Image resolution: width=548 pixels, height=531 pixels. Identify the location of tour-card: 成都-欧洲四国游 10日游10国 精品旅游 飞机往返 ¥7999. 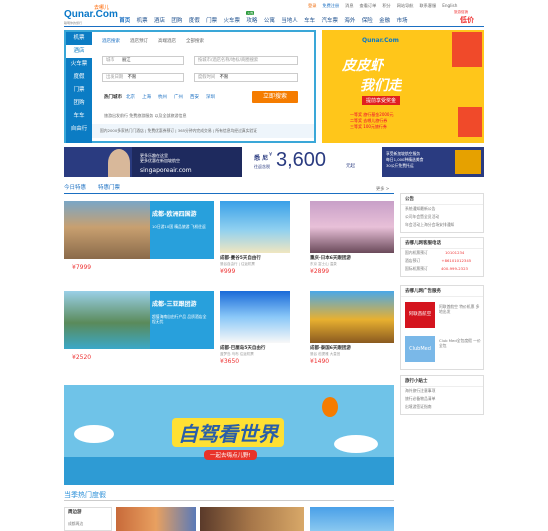
(139, 241).